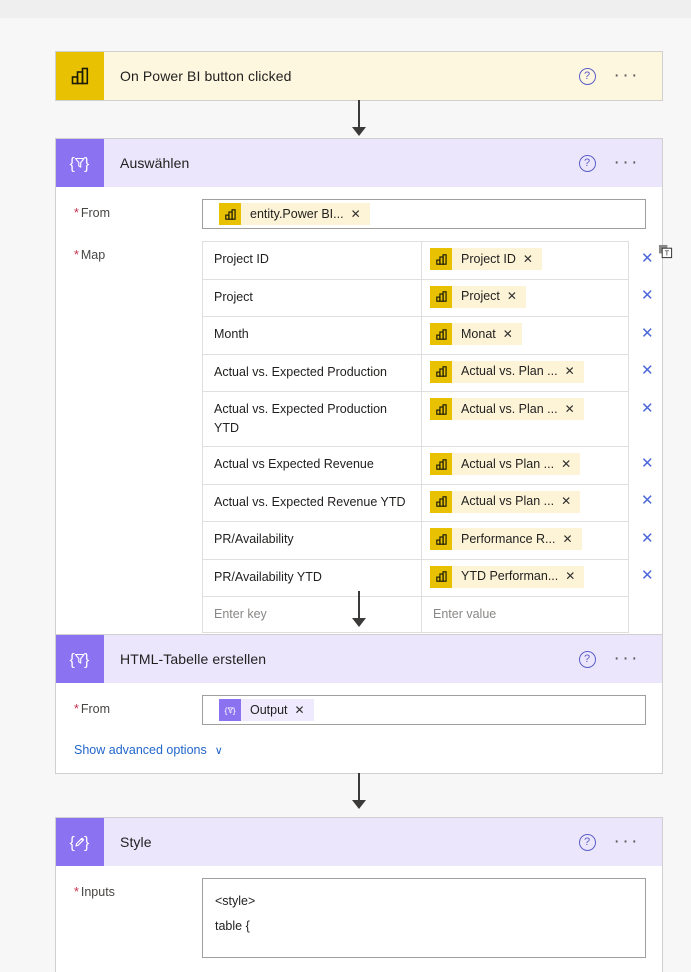 This screenshot has width=691, height=972. I want to click on map-key-cell: Actual vs. Expected Revenue YTD, so click(312, 502).